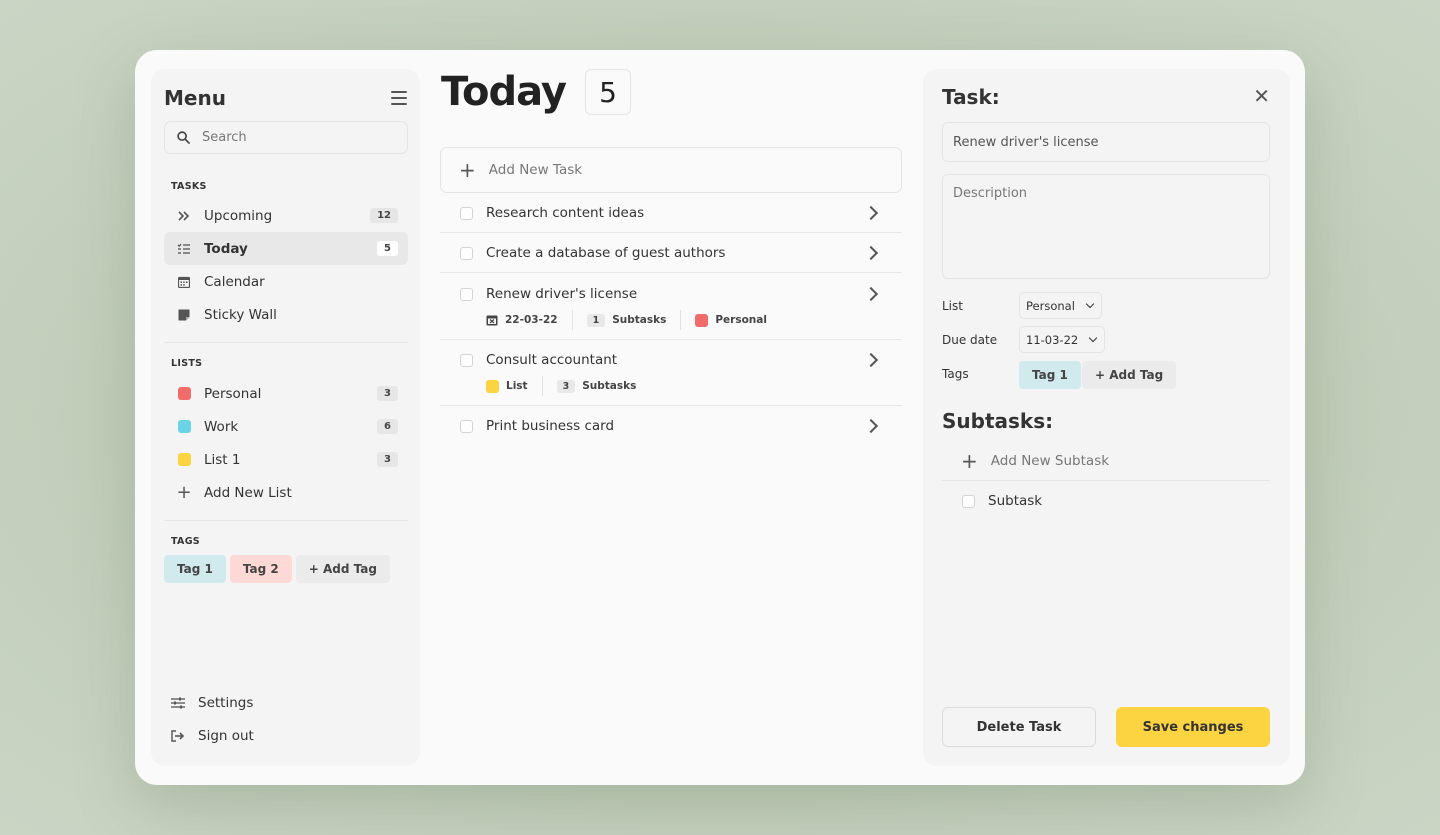 This screenshot has height=835, width=1440. What do you see at coordinates (517, 386) in the screenshot?
I see `task-list-name: List` at bounding box center [517, 386].